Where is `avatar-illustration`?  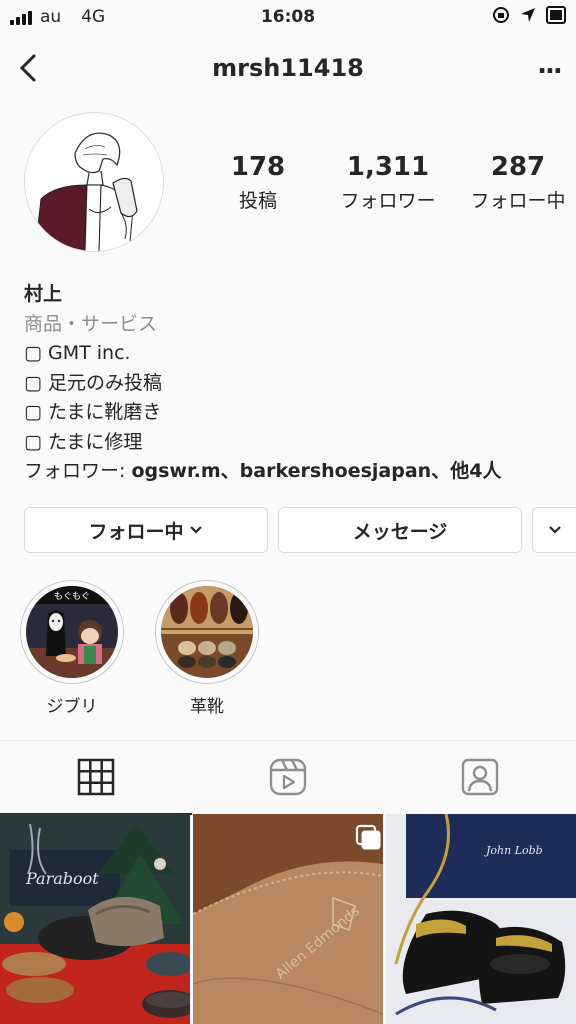
avatar-illustration is located at coordinates (94, 182).